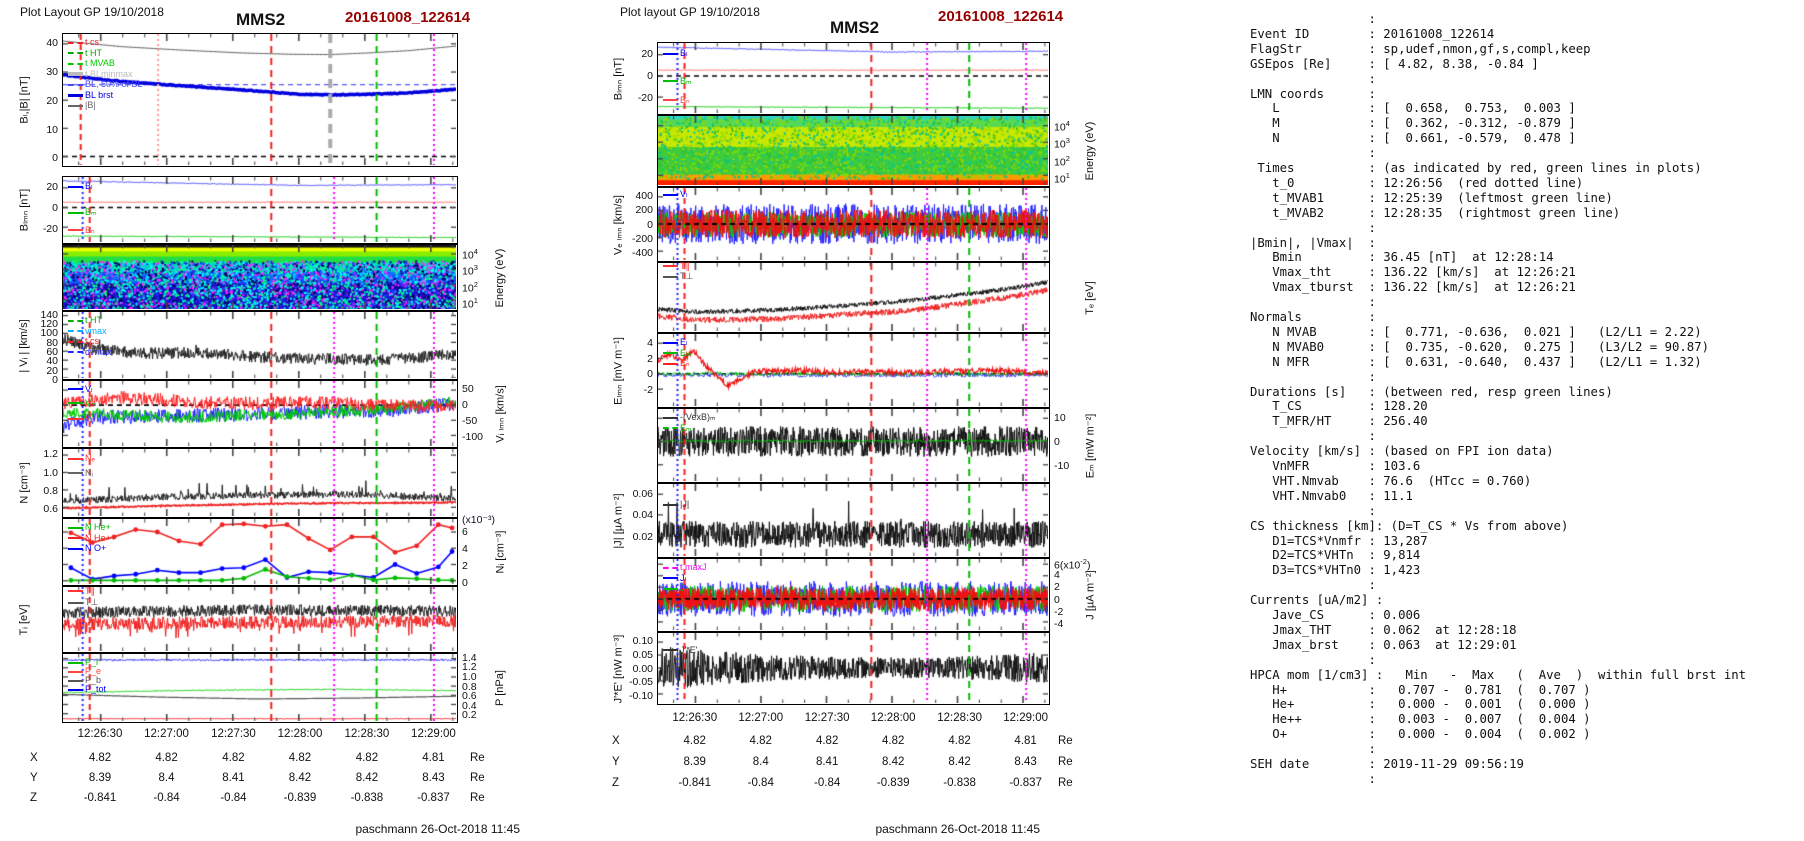  I want to click on legend-label: Bₘ, so click(91, 212).